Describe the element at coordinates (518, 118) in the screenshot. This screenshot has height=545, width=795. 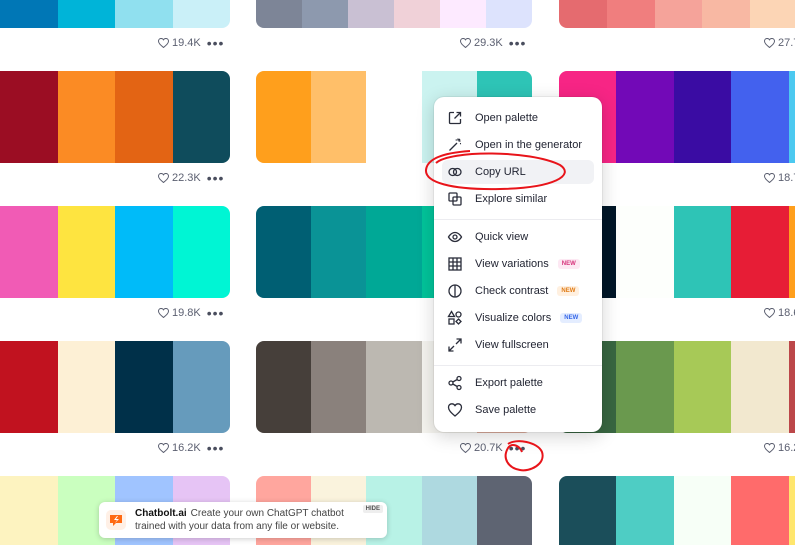
I see `menu-item-open-palette: Open palette` at that location.